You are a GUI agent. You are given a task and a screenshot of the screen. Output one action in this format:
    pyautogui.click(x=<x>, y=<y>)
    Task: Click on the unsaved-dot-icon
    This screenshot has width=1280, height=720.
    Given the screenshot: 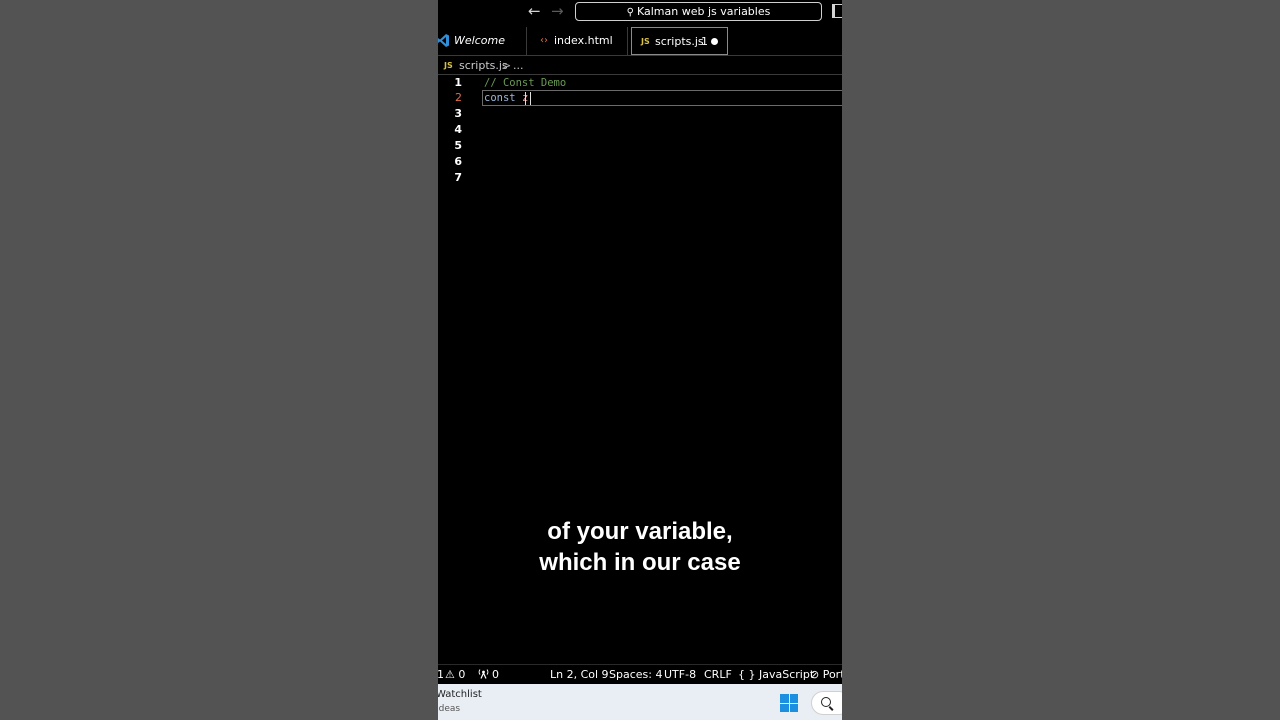 What is the action you would take?
    pyautogui.click(x=714, y=41)
    